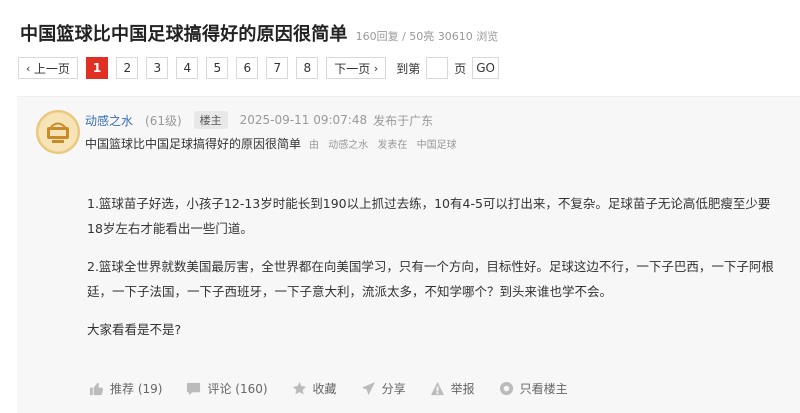 The image size is (800, 413). What do you see at coordinates (356, 68) in the screenshot?
I see `next-page-button: 下一页 ›` at bounding box center [356, 68].